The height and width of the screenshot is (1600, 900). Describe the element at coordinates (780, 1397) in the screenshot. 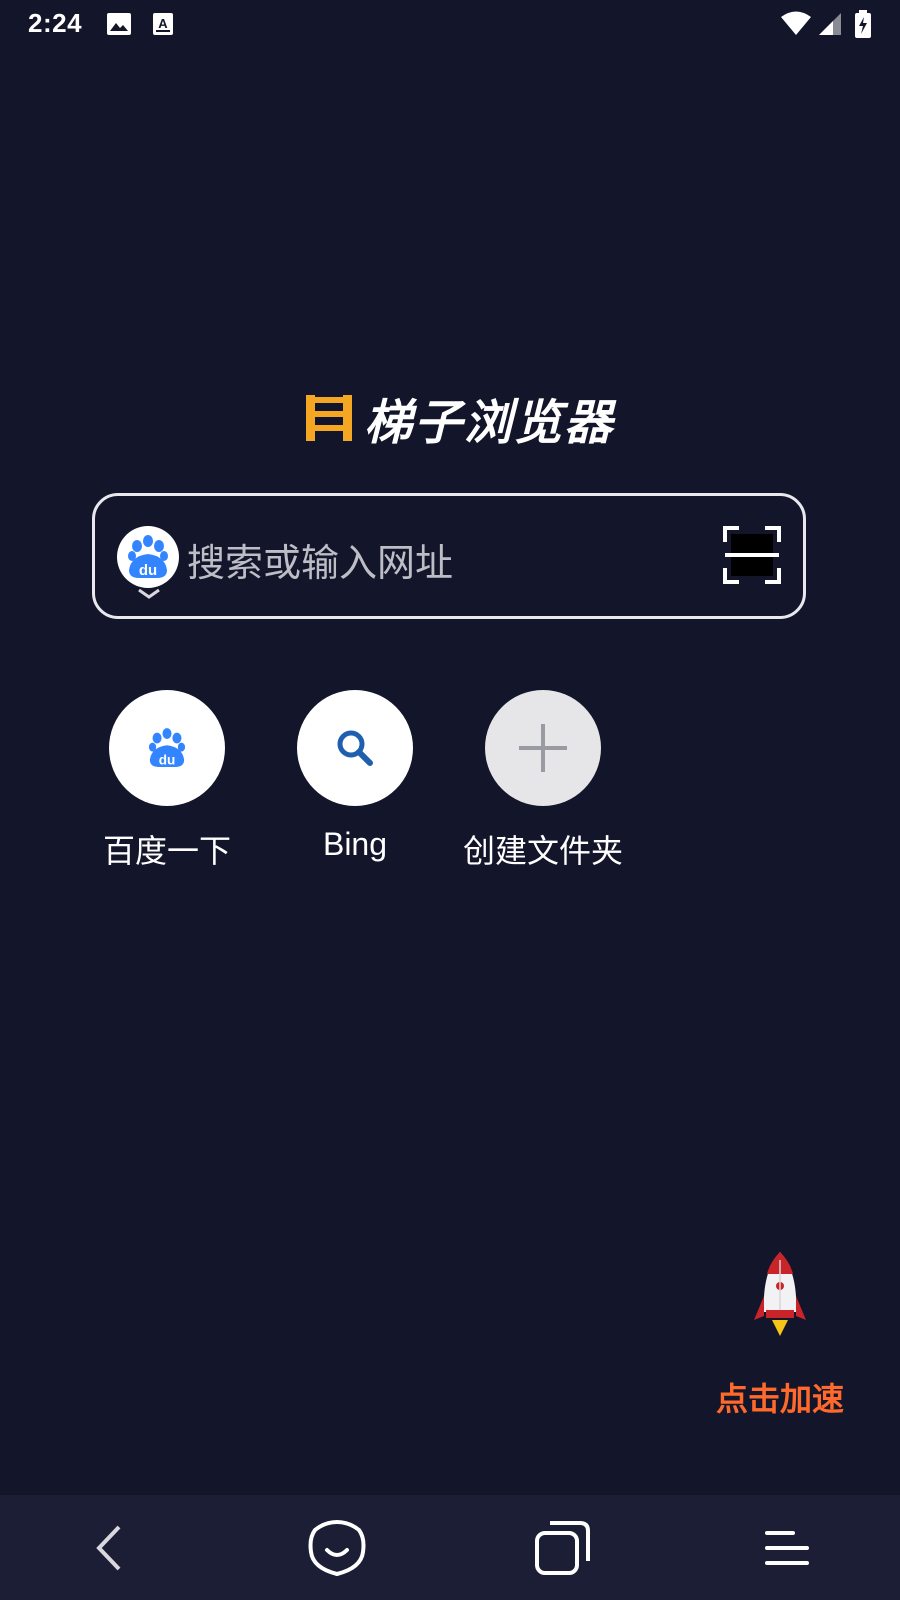

I see `boost-label: 点击加速` at that location.